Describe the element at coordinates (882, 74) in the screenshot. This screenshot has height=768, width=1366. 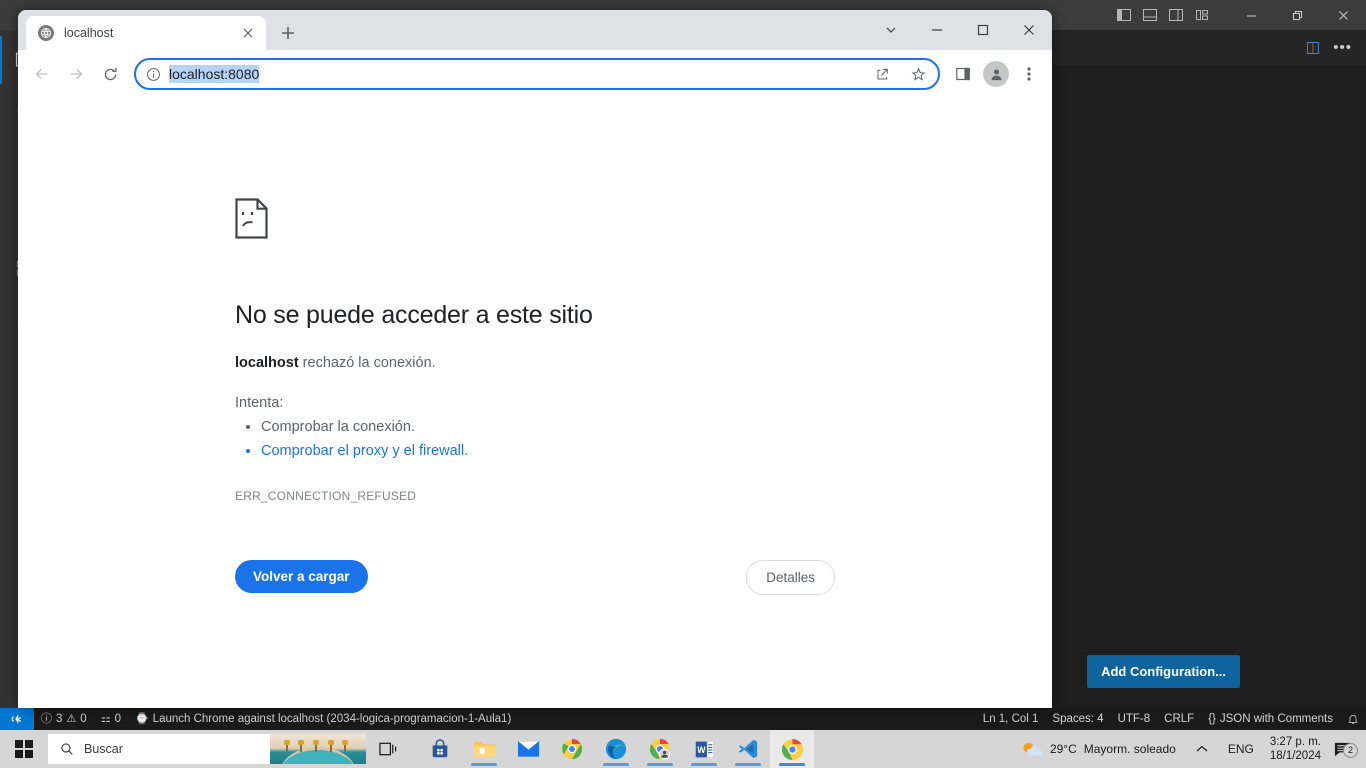
I see `share-icon` at that location.